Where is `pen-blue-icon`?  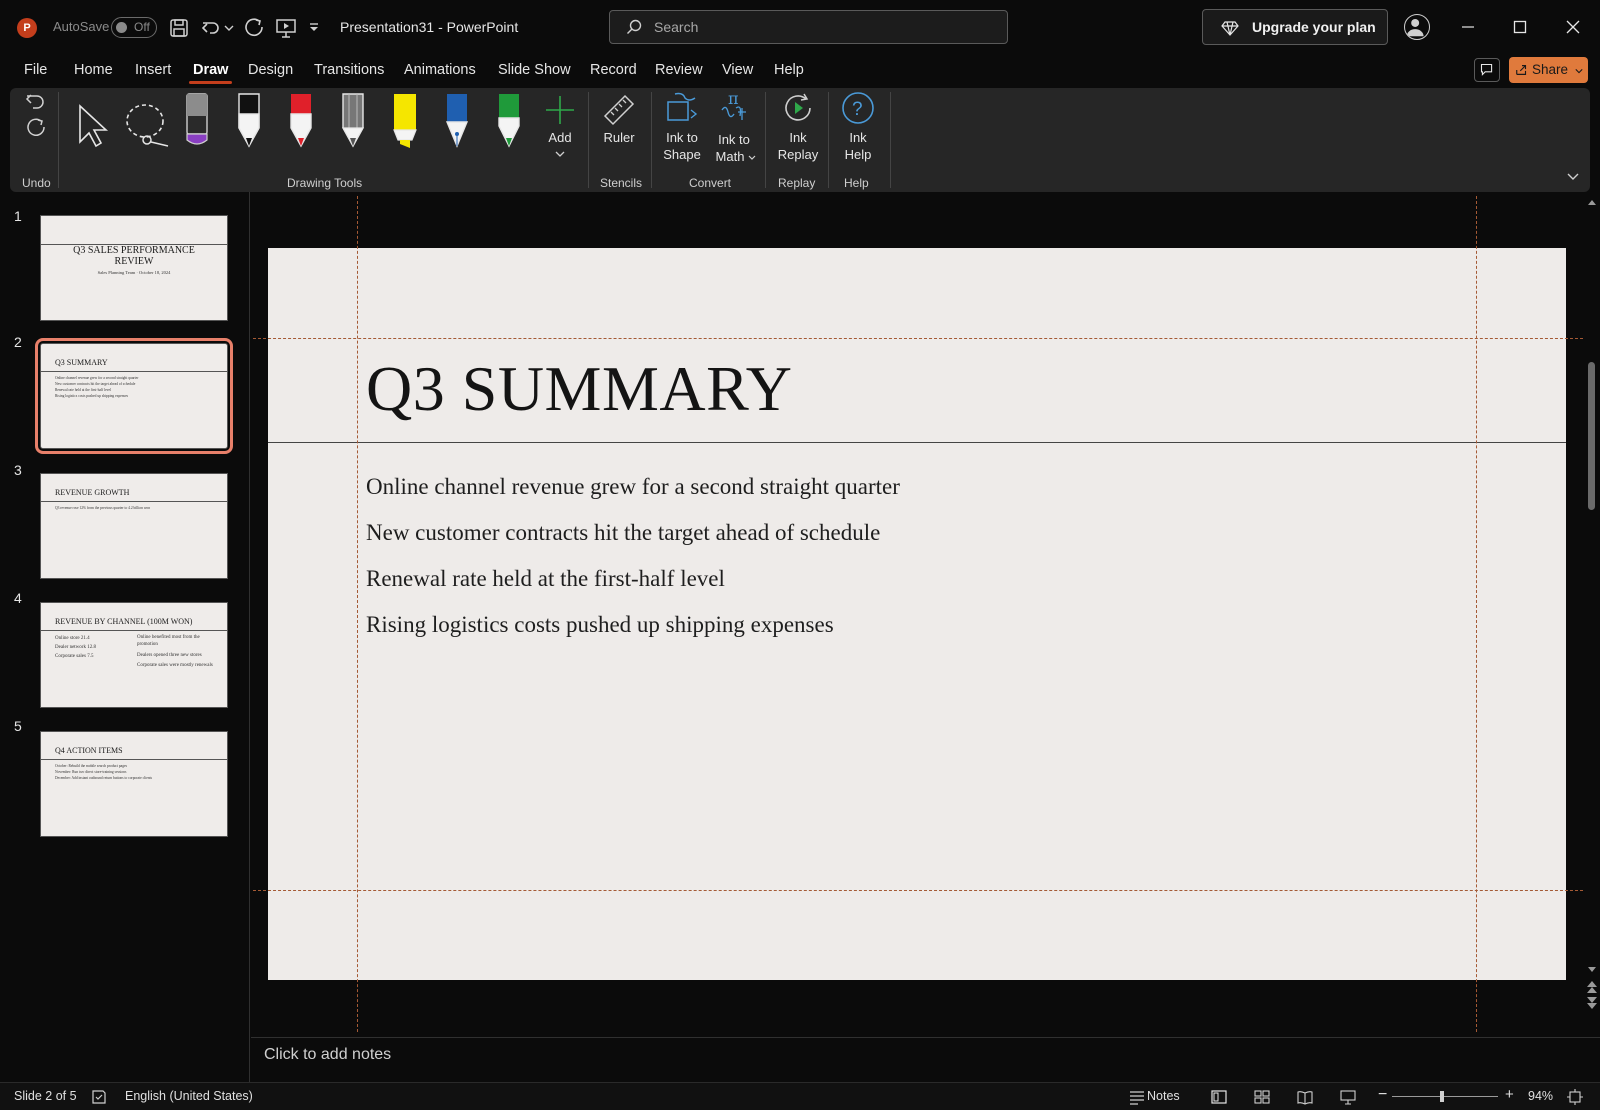
pen-blue-icon is located at coordinates (457, 121).